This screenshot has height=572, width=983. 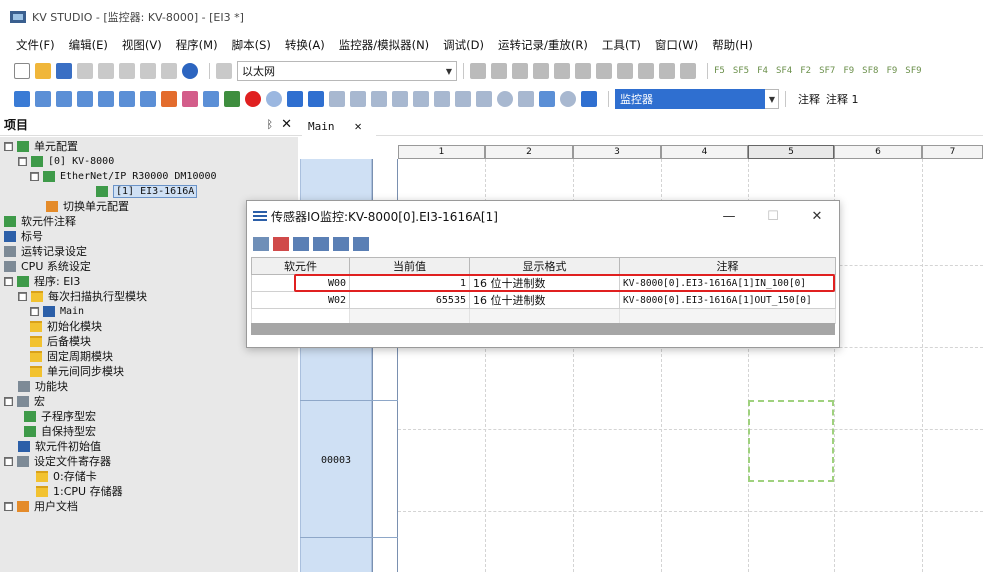 What do you see at coordinates (66, 476) in the screenshot?
I see `tree-item-memory-card: 0:存储卡` at bounding box center [66, 476].